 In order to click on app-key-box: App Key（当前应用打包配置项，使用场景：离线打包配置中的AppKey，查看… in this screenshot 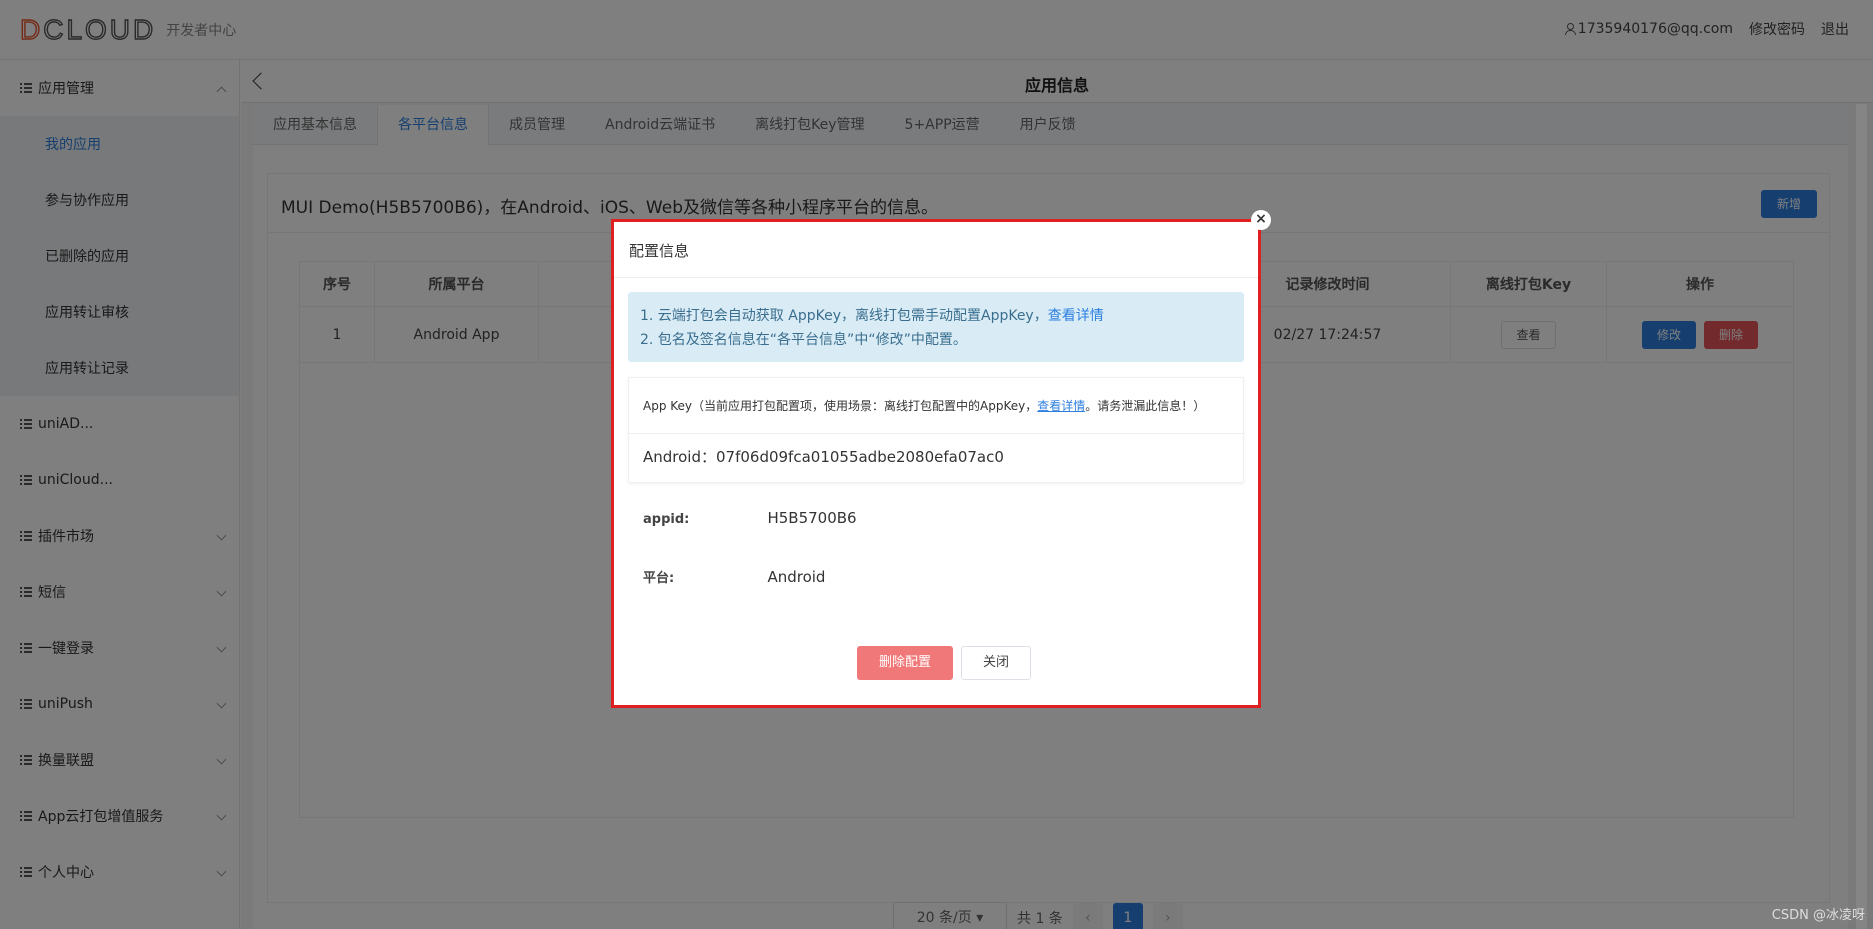, I will do `click(936, 430)`.